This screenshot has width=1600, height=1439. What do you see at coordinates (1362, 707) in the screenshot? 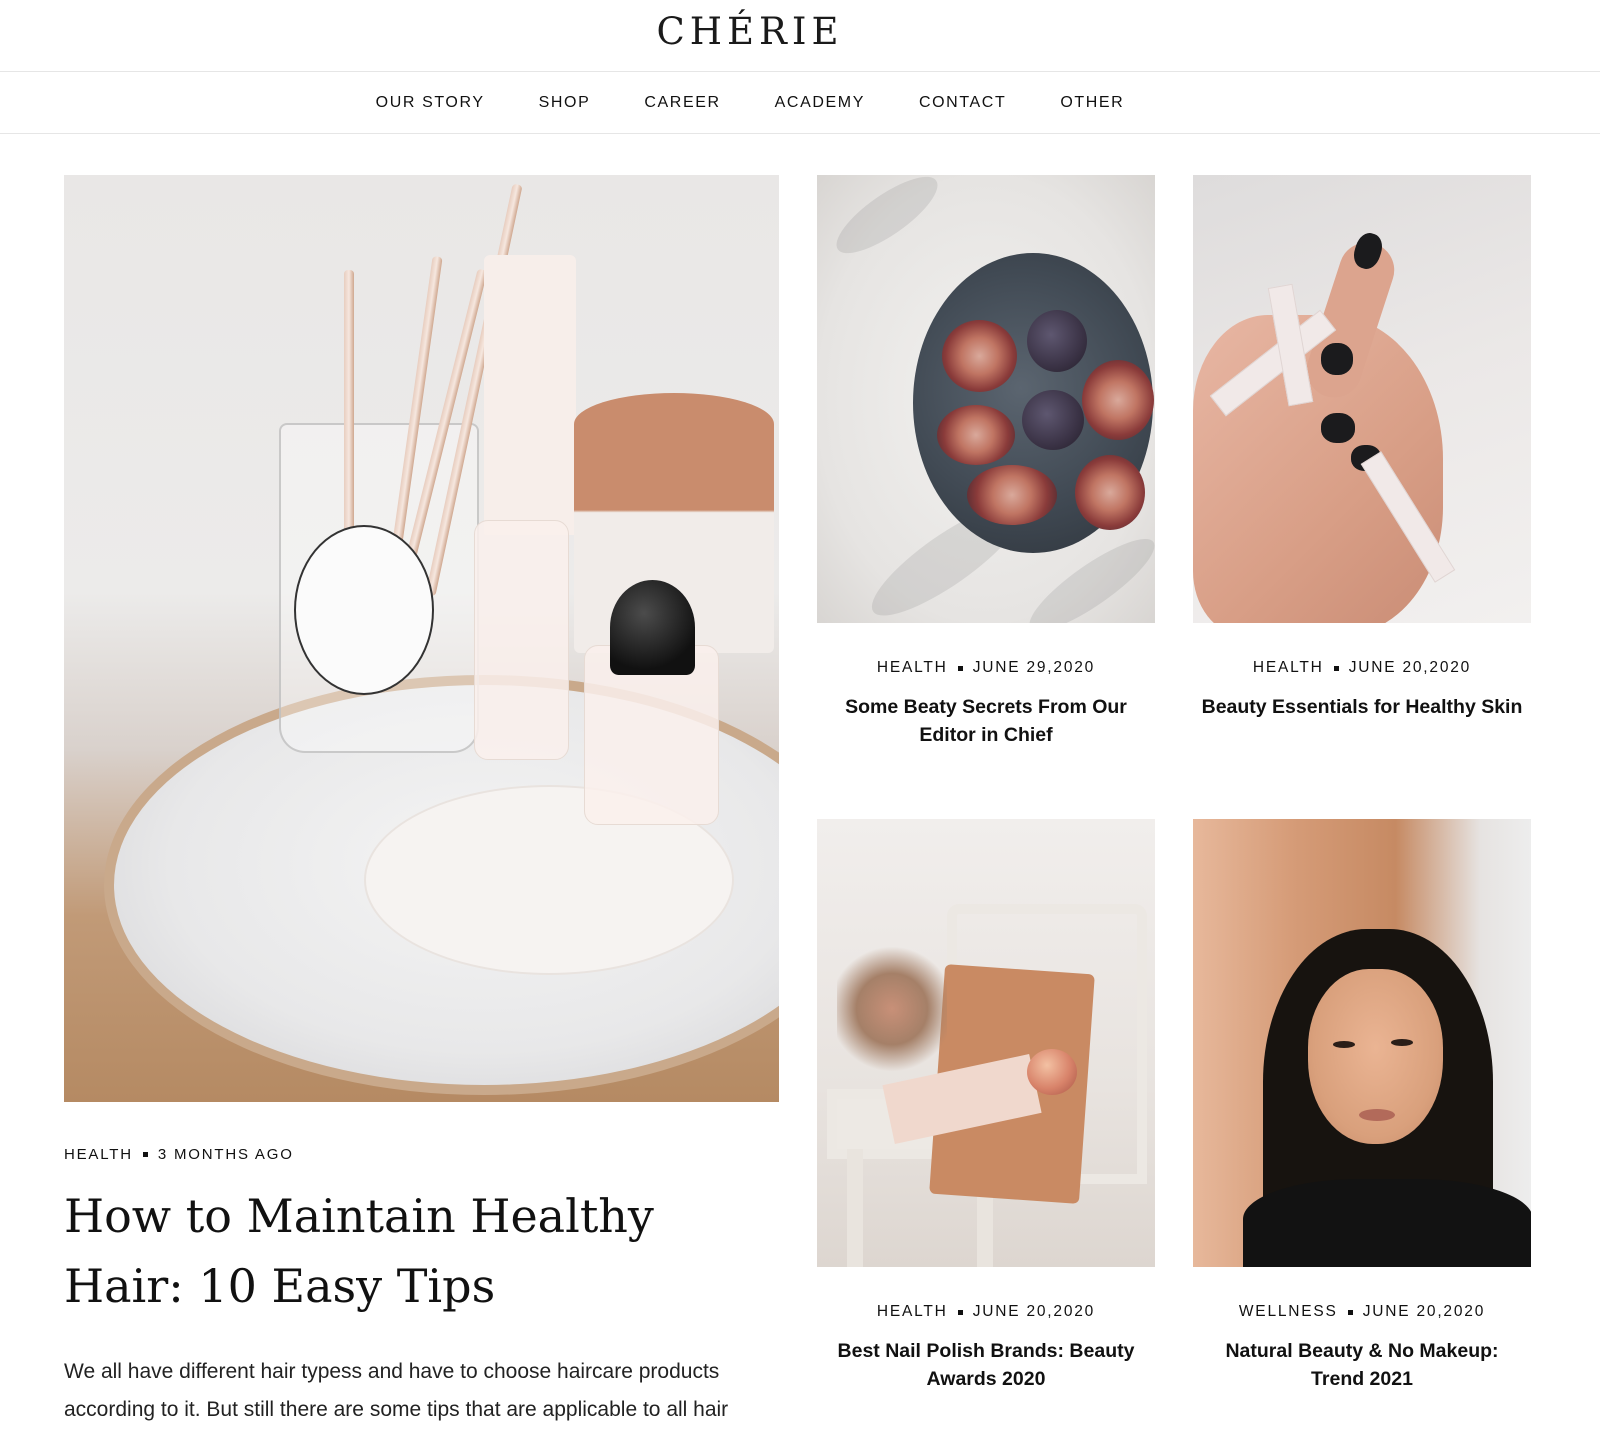
I see `post-card-title: Beauty Essentials for Healthy Skin` at bounding box center [1362, 707].